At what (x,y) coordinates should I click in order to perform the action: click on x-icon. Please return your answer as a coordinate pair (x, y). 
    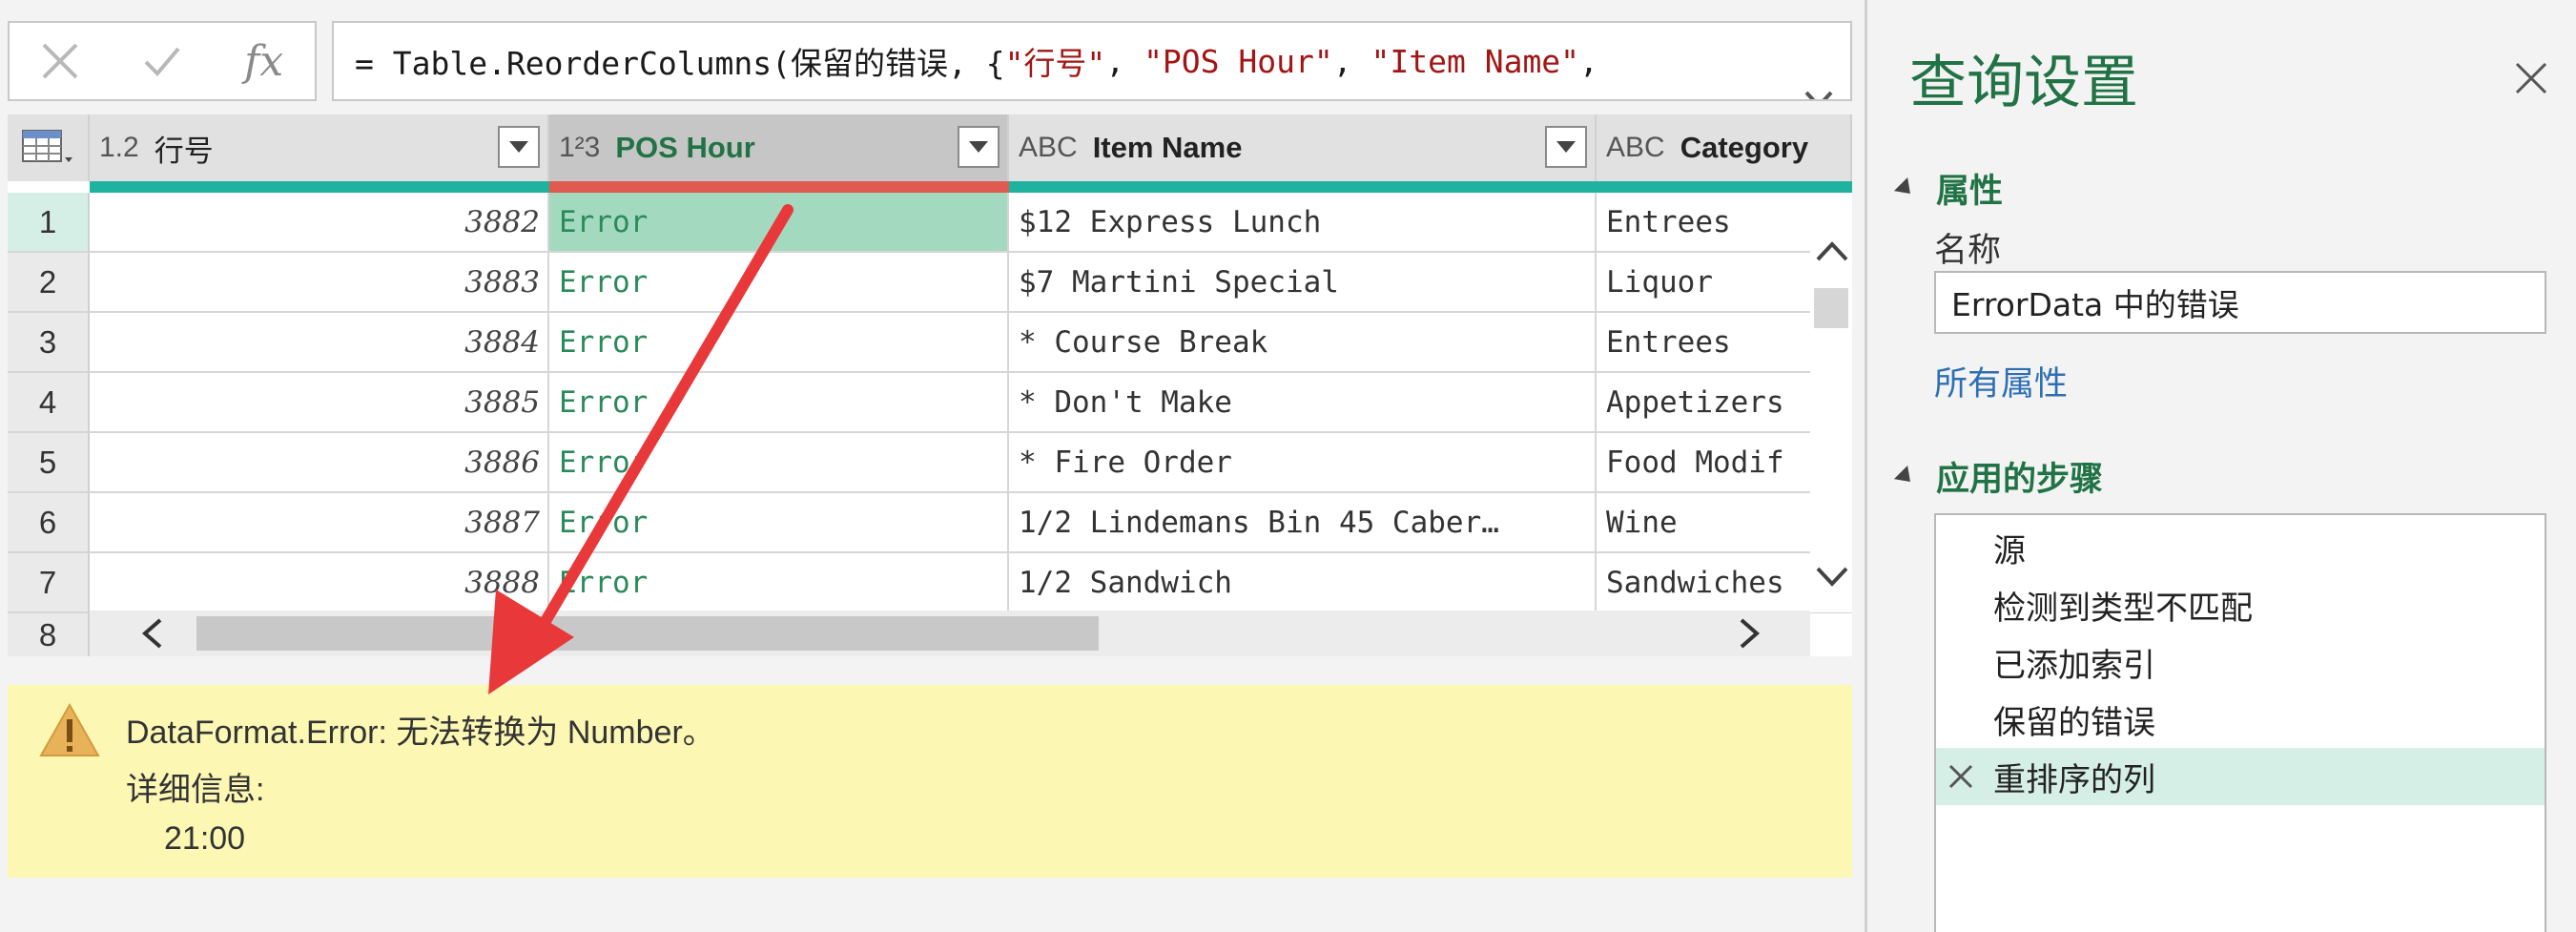
    Looking at the image, I should click on (60, 61).